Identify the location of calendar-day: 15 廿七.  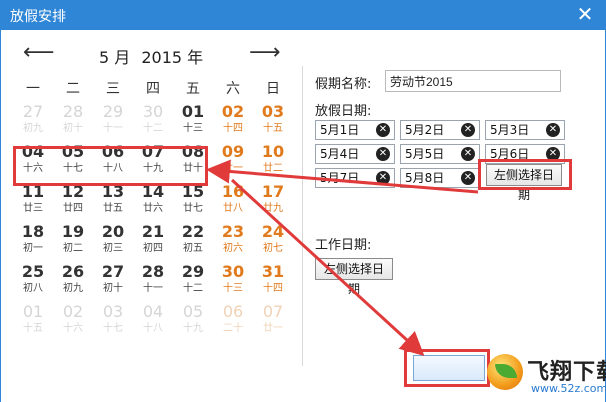
(193, 202).